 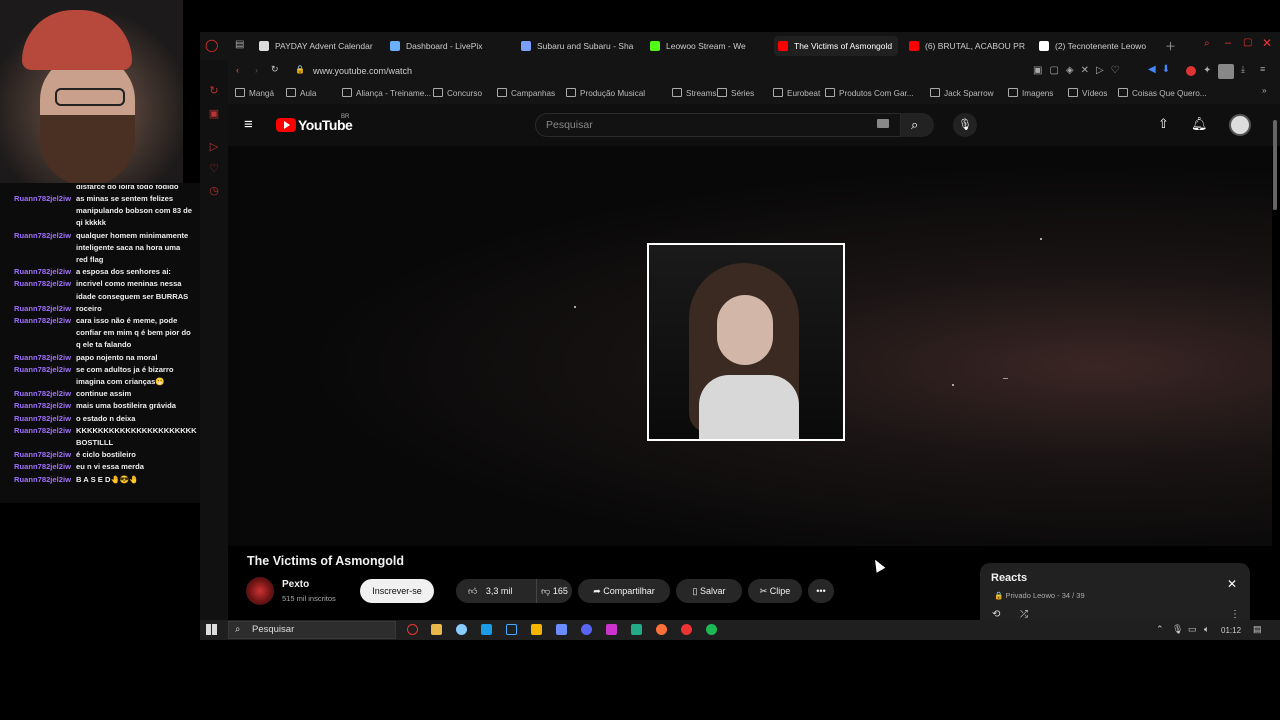 I want to click on back-icon: ‹, so click(x=237, y=70).